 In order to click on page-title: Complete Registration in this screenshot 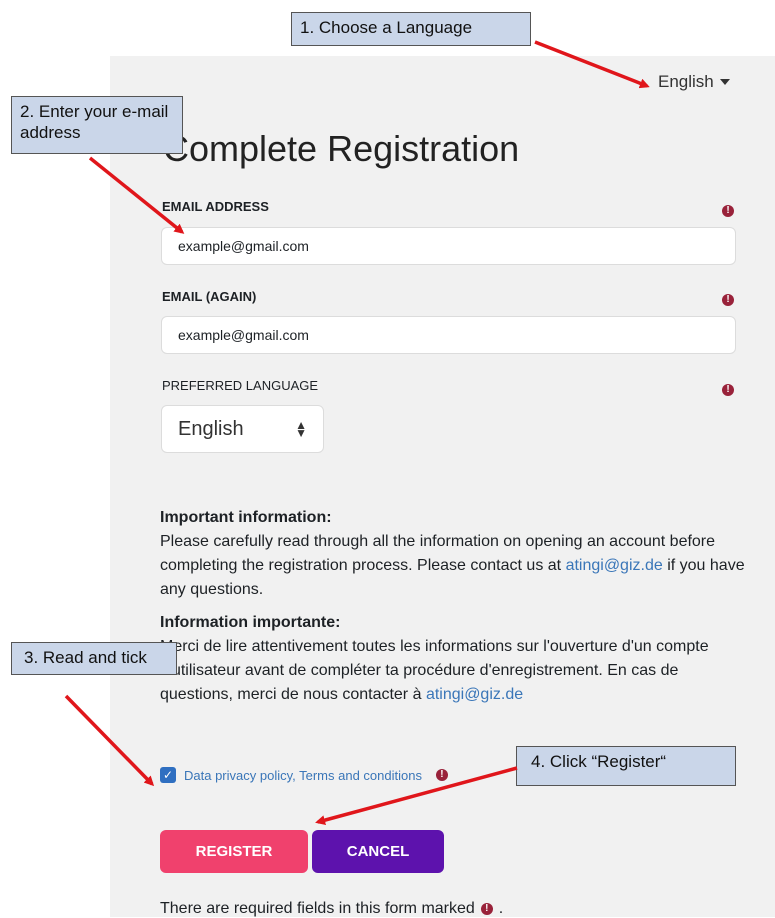, I will do `click(341, 148)`.